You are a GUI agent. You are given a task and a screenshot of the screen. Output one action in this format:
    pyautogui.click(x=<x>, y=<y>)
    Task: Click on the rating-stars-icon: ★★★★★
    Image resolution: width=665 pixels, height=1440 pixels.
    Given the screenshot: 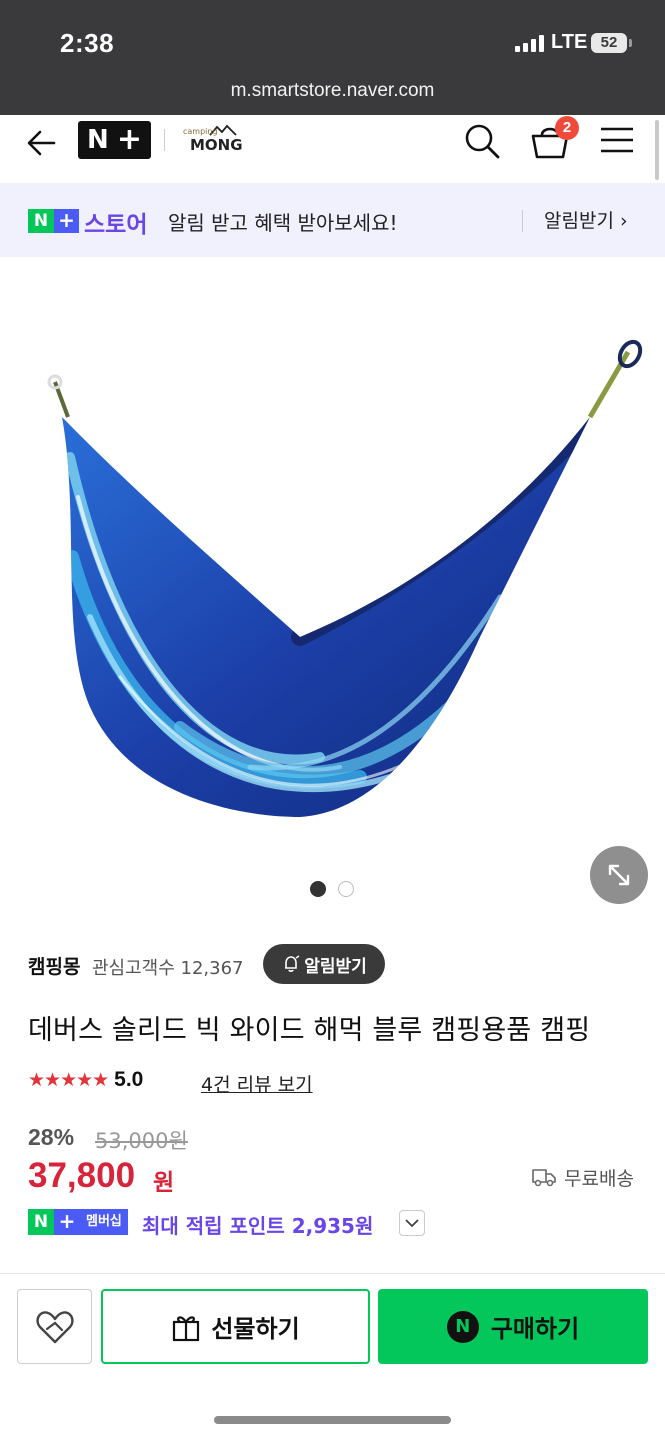 What is the action you would take?
    pyautogui.click(x=68, y=1080)
    